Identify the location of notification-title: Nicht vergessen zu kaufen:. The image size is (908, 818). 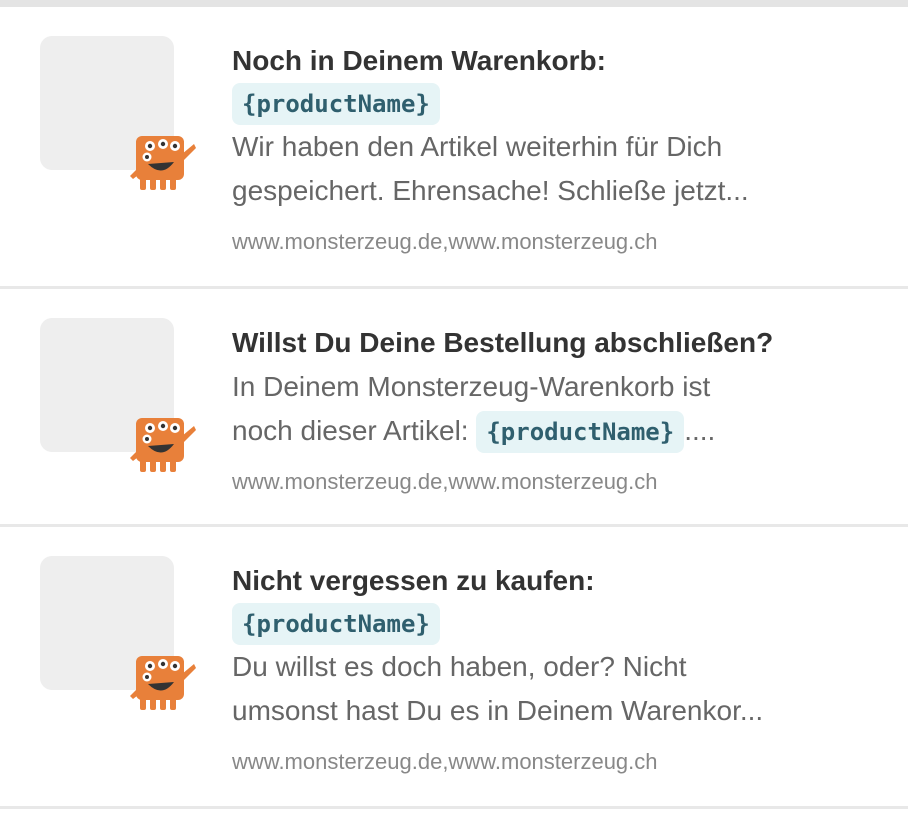
(413, 580).